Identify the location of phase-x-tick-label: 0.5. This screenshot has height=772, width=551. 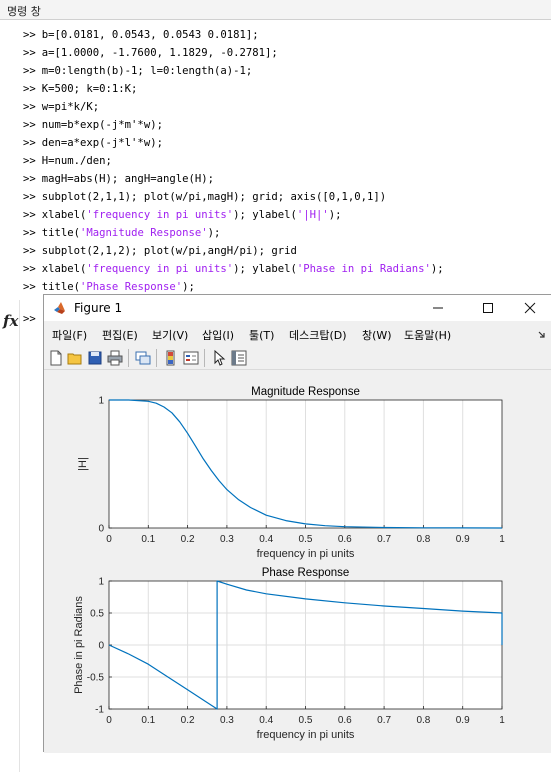
(306, 720).